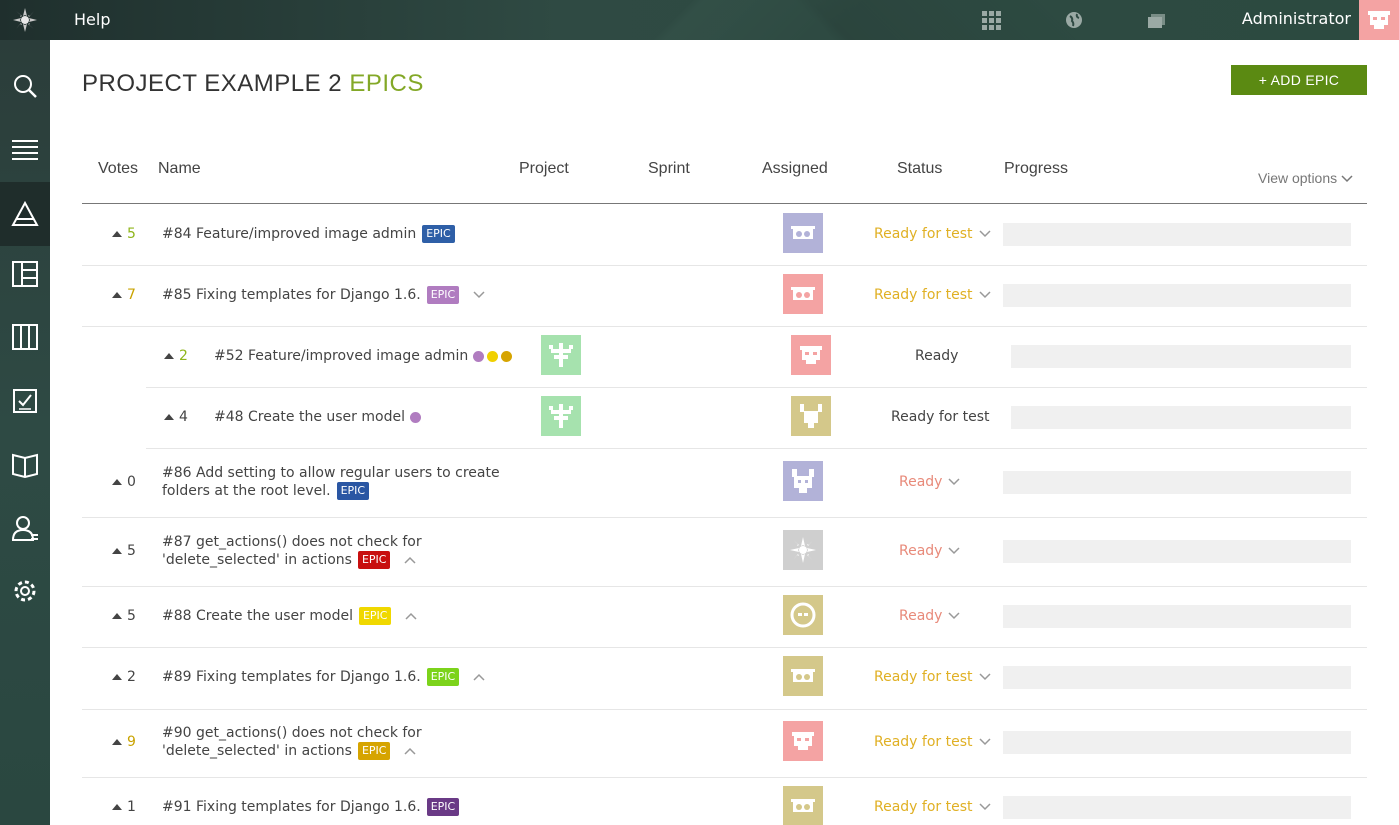  I want to click on header-divider, so click(724, 203).